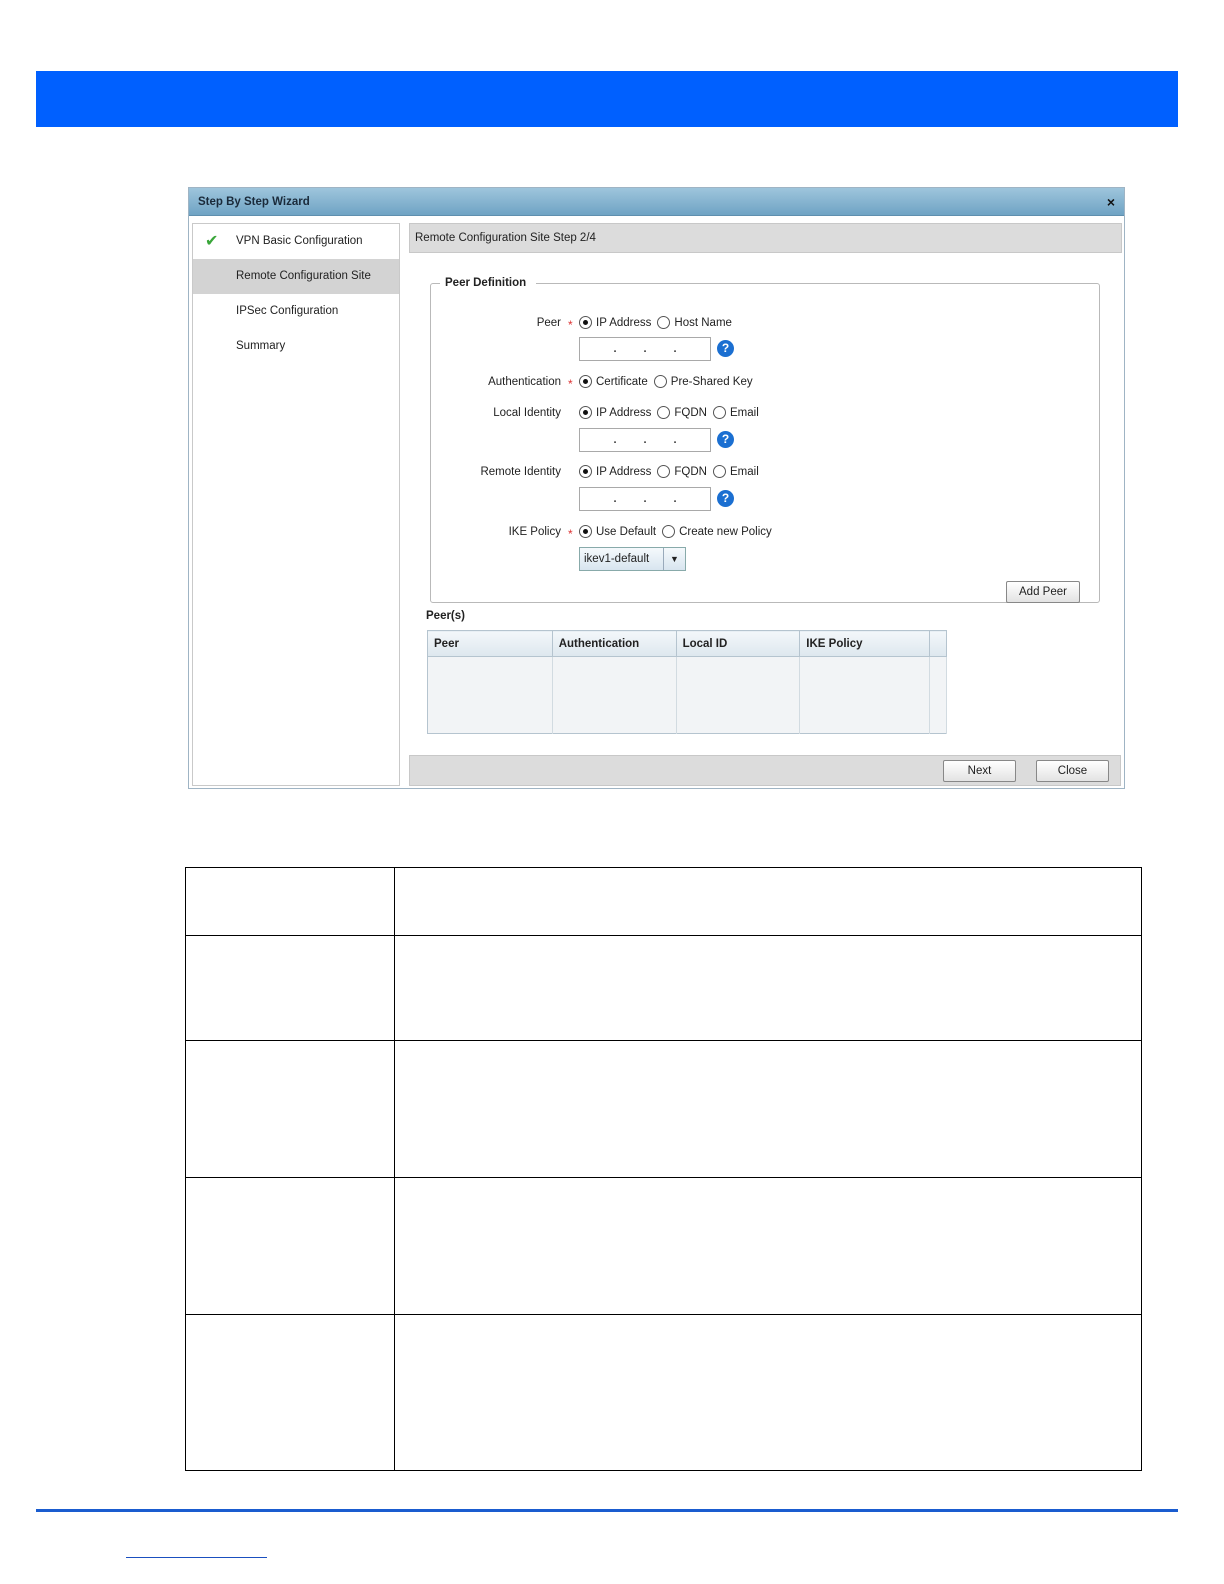 The width and height of the screenshot is (1224, 1584). What do you see at coordinates (656, 202) in the screenshot?
I see `wizard-title-bar: Step By Step Wizard ×` at bounding box center [656, 202].